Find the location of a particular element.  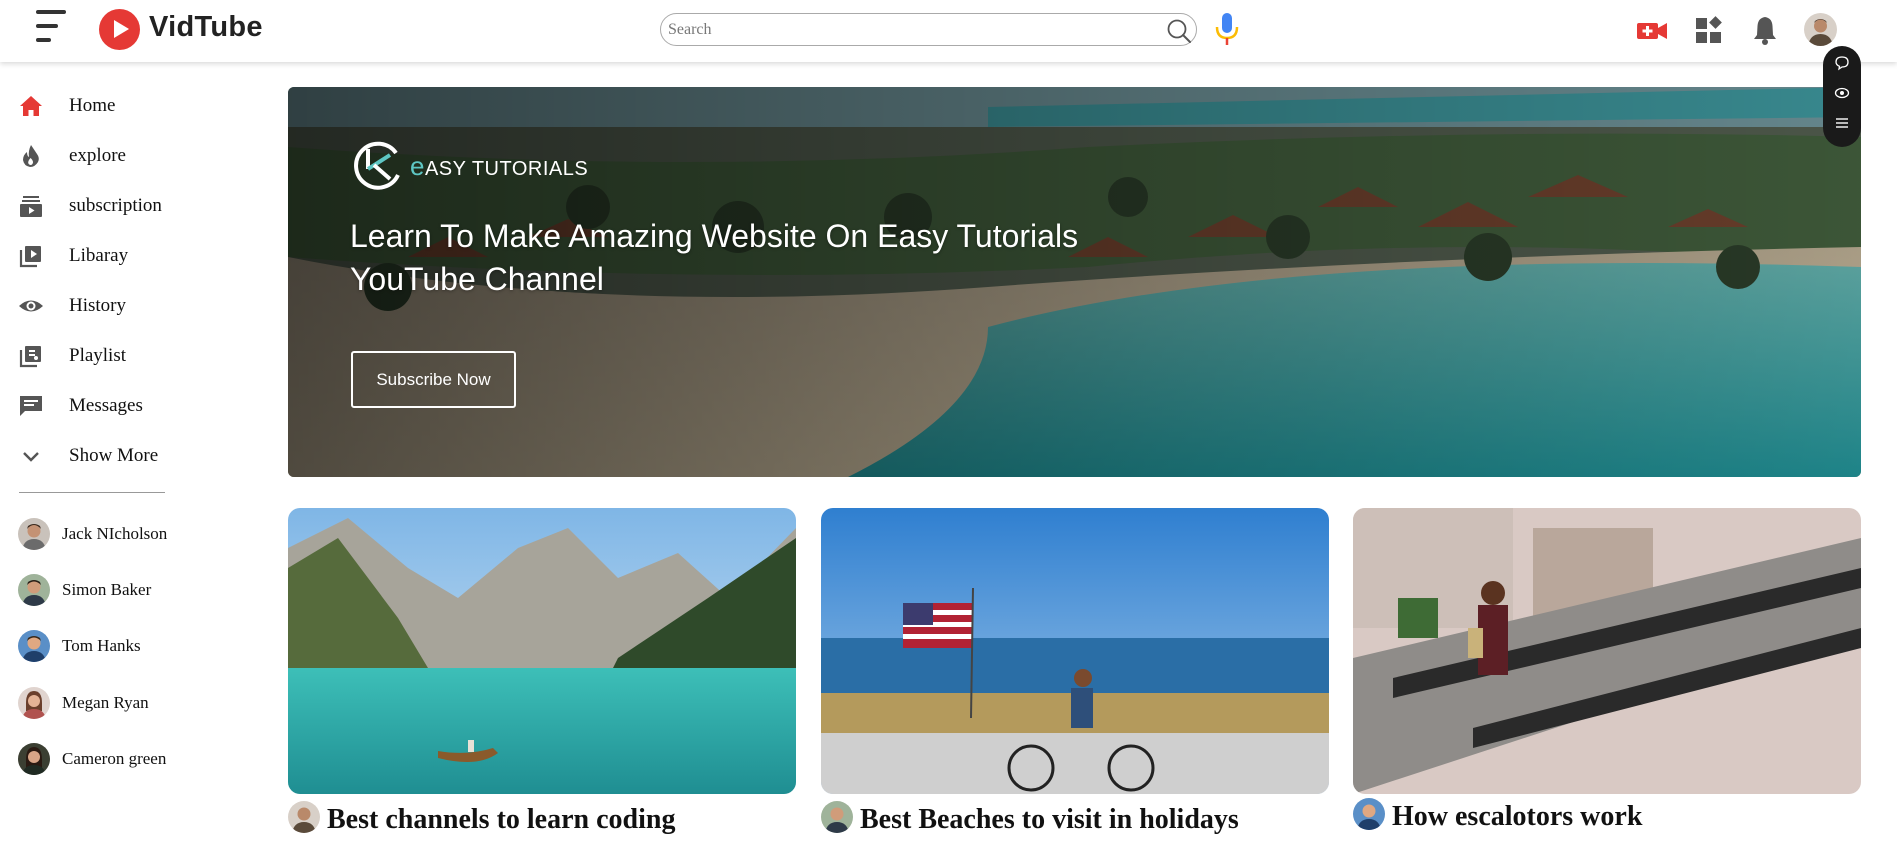

video-title: Best Beaches to visit in holidays is located at coordinates (1049, 820).